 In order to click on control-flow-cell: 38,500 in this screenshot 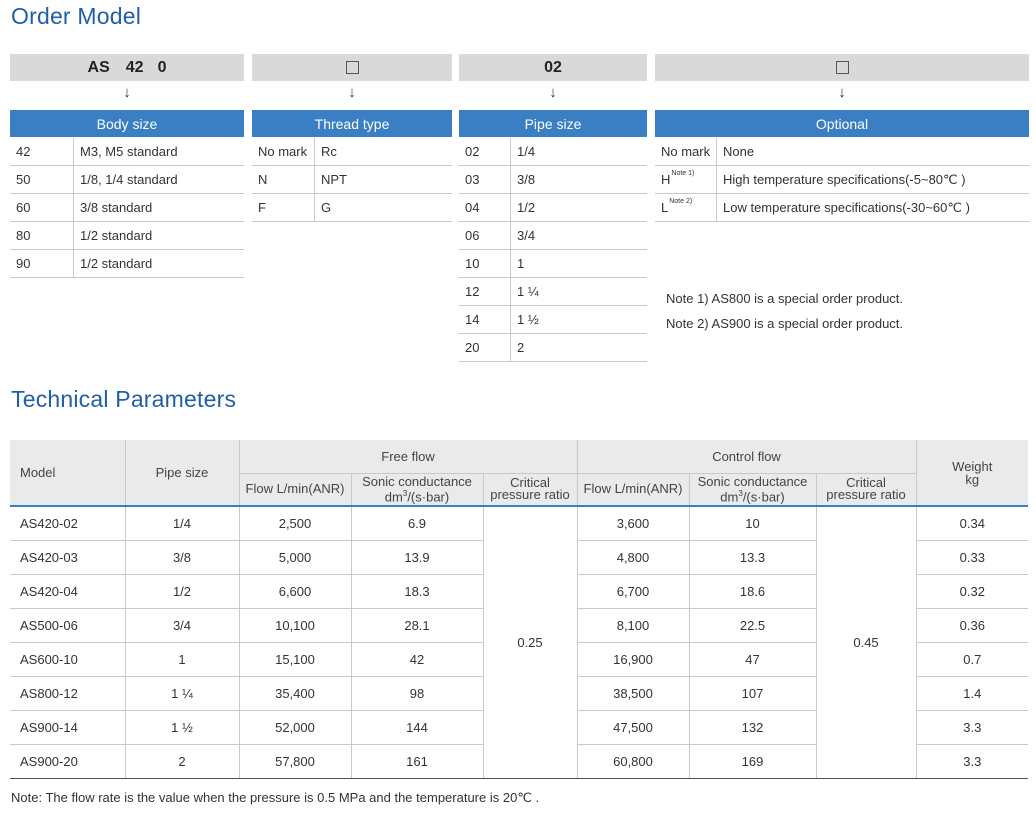, I will do `click(632, 693)`.